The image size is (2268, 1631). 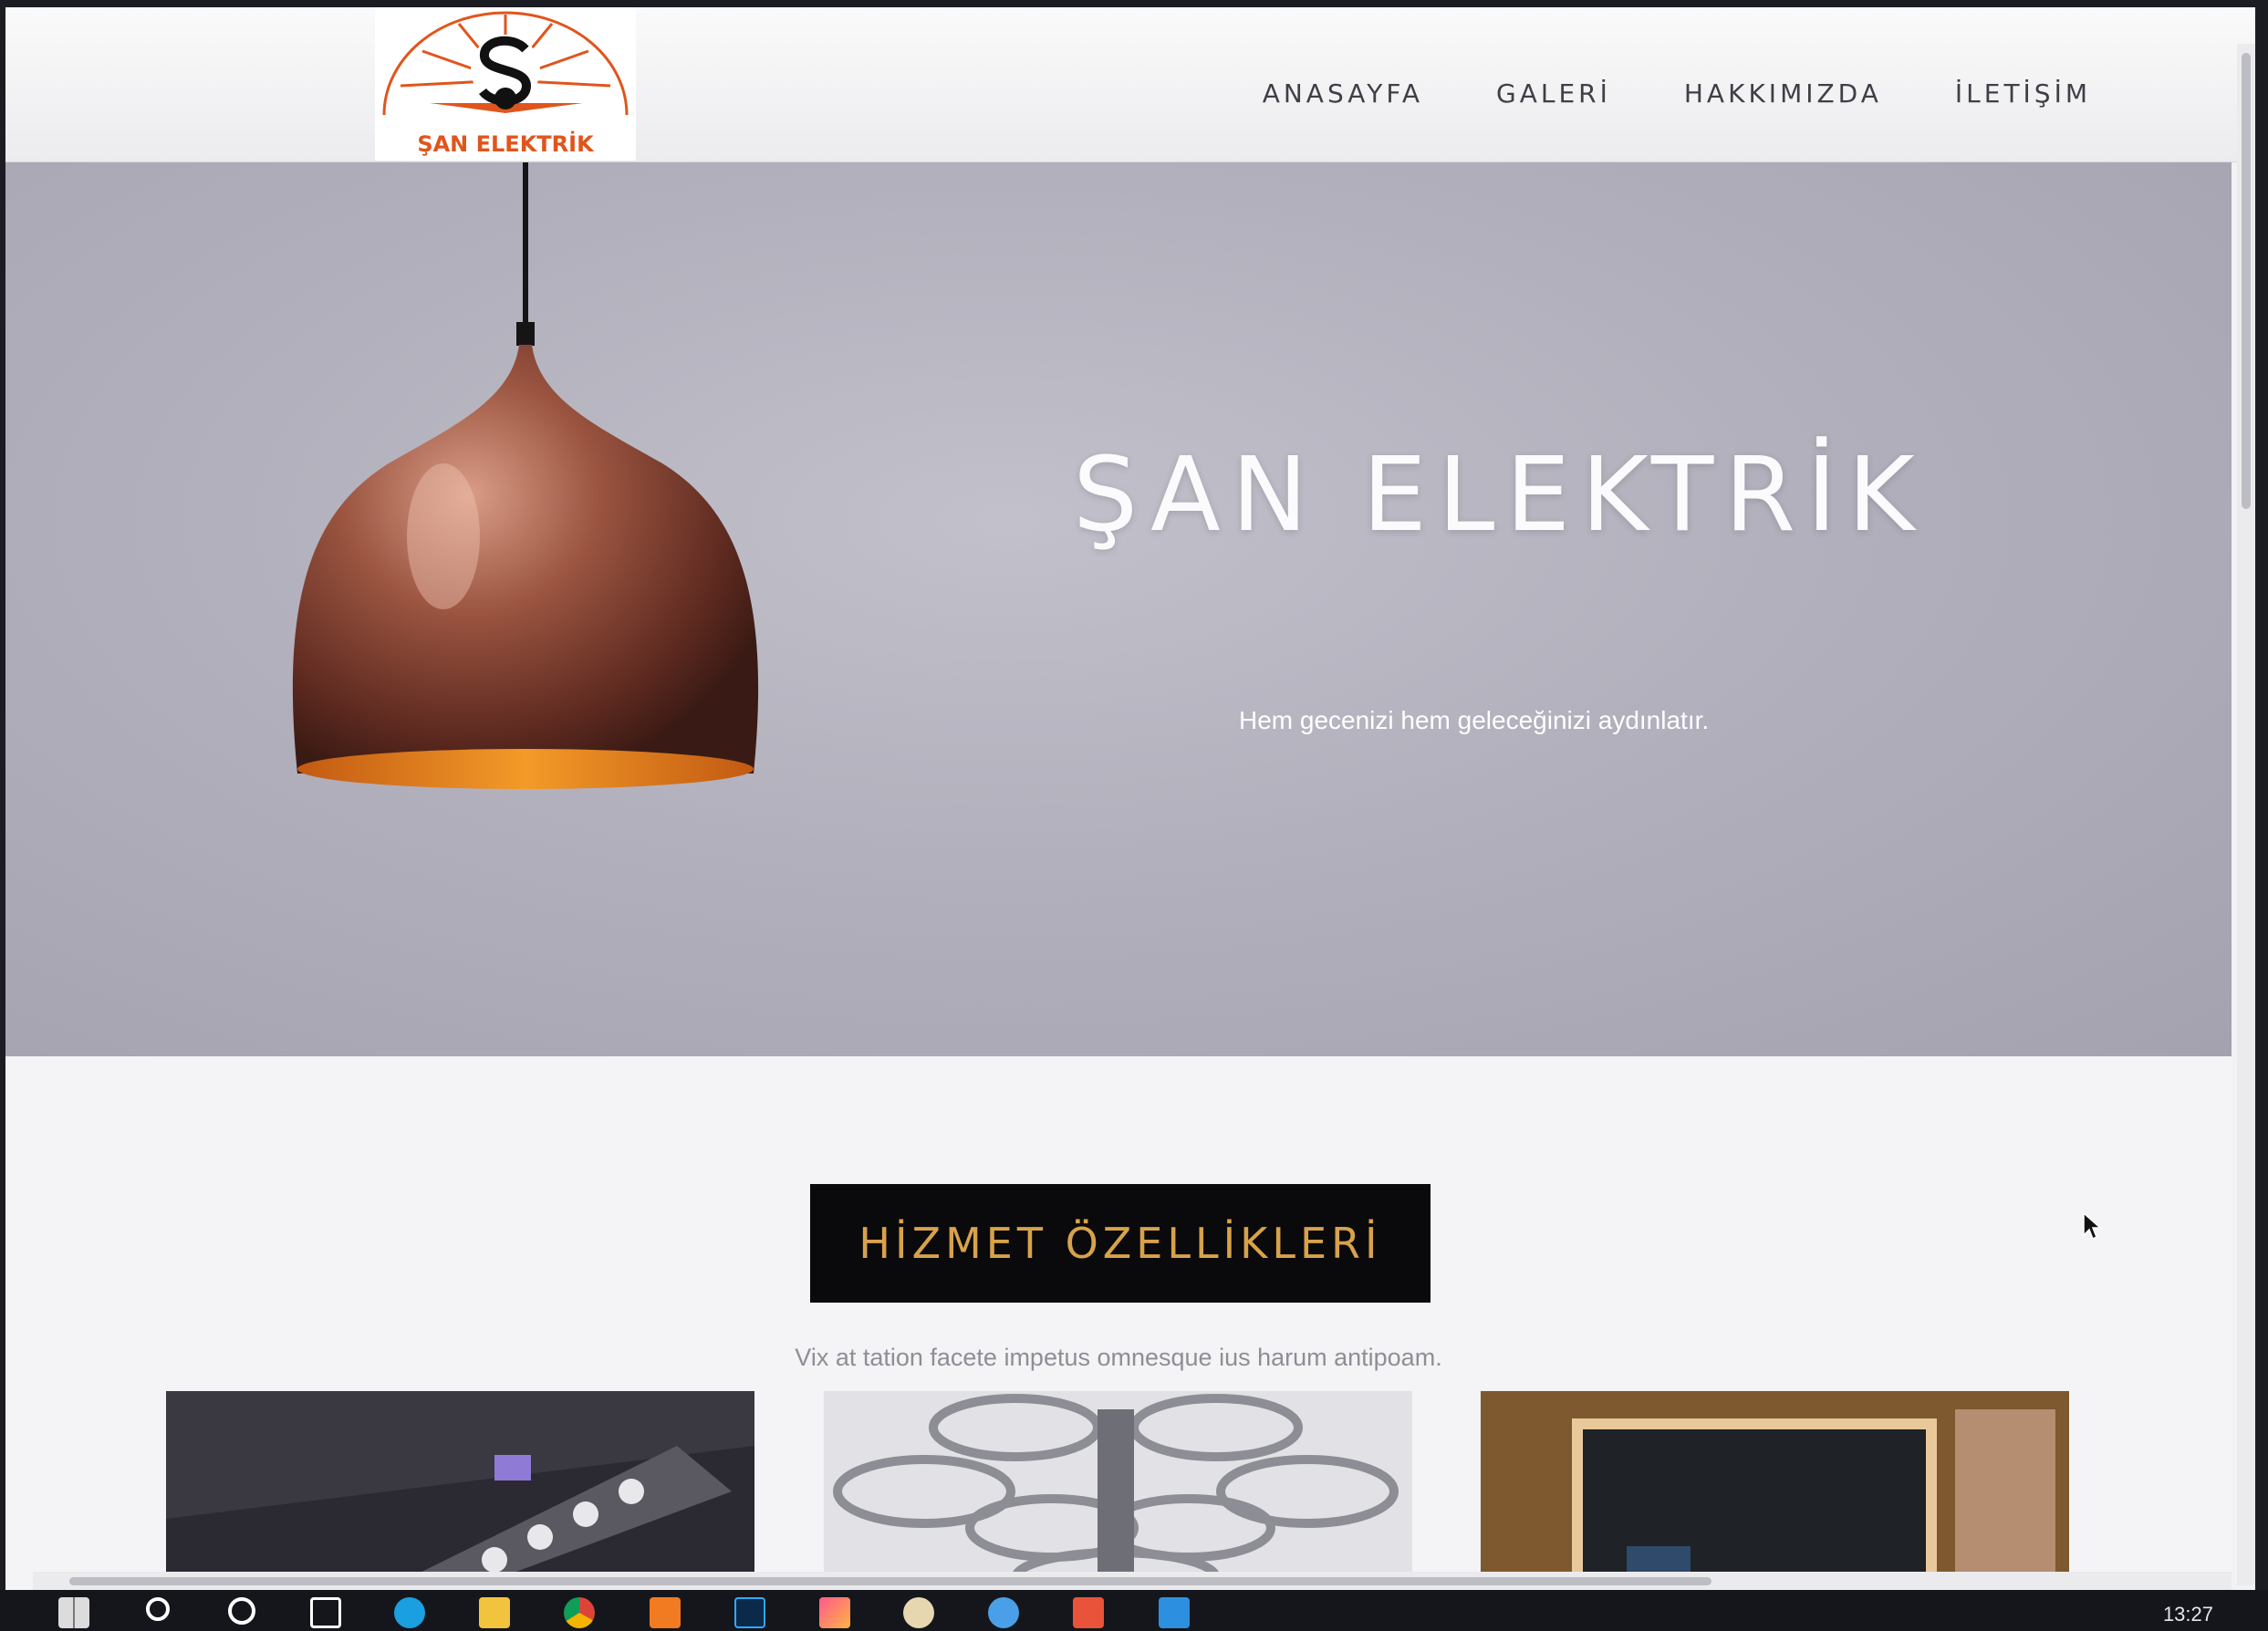 What do you see at coordinates (506, 143) in the screenshot?
I see `logo-text: ŞAN ELEKTRİK` at bounding box center [506, 143].